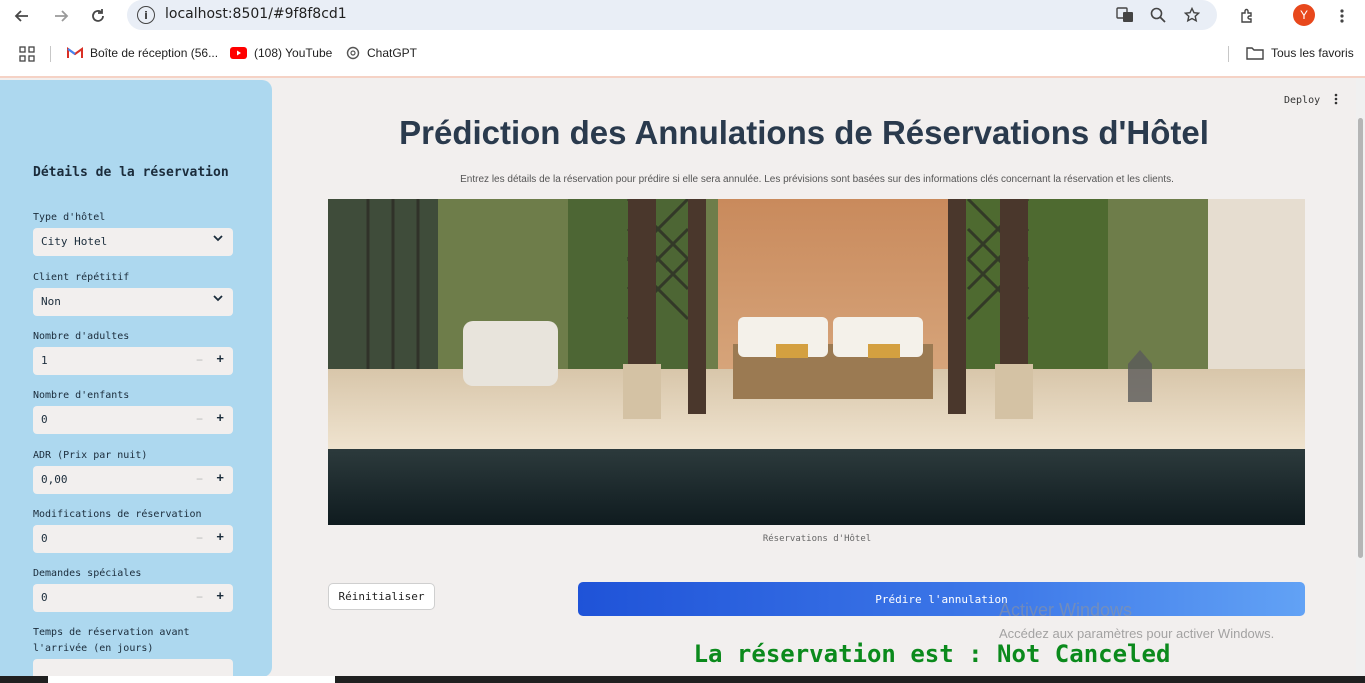  I want to click on site-info-icon: i, so click(146, 15).